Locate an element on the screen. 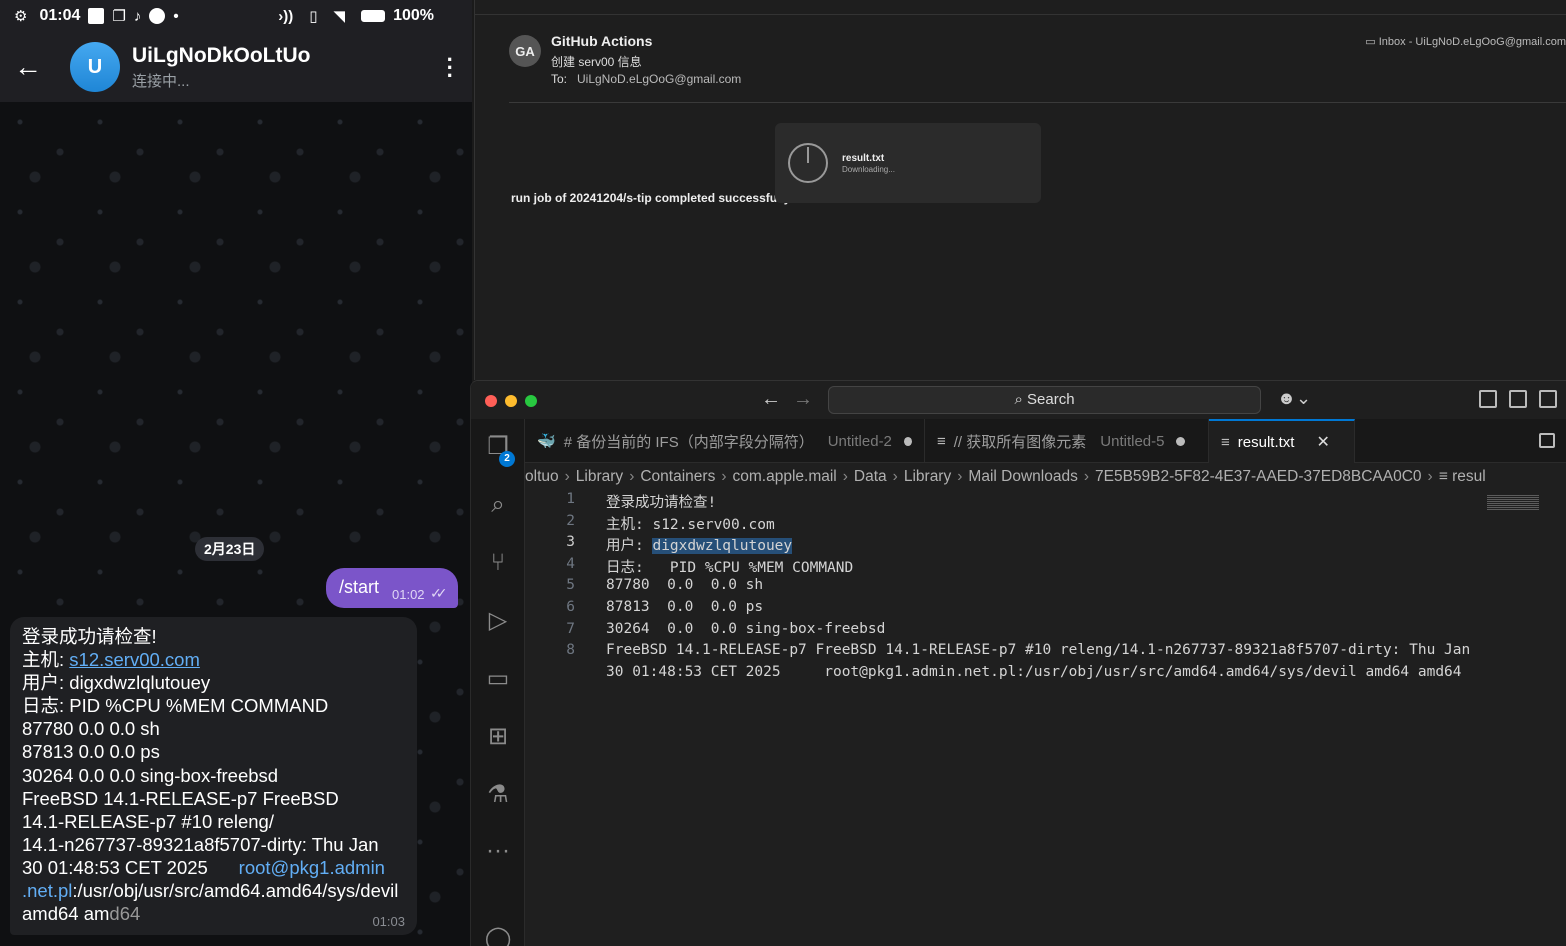 This screenshot has width=1566, height=946. message-line: 登录成功请检查! is located at coordinates (89, 636).